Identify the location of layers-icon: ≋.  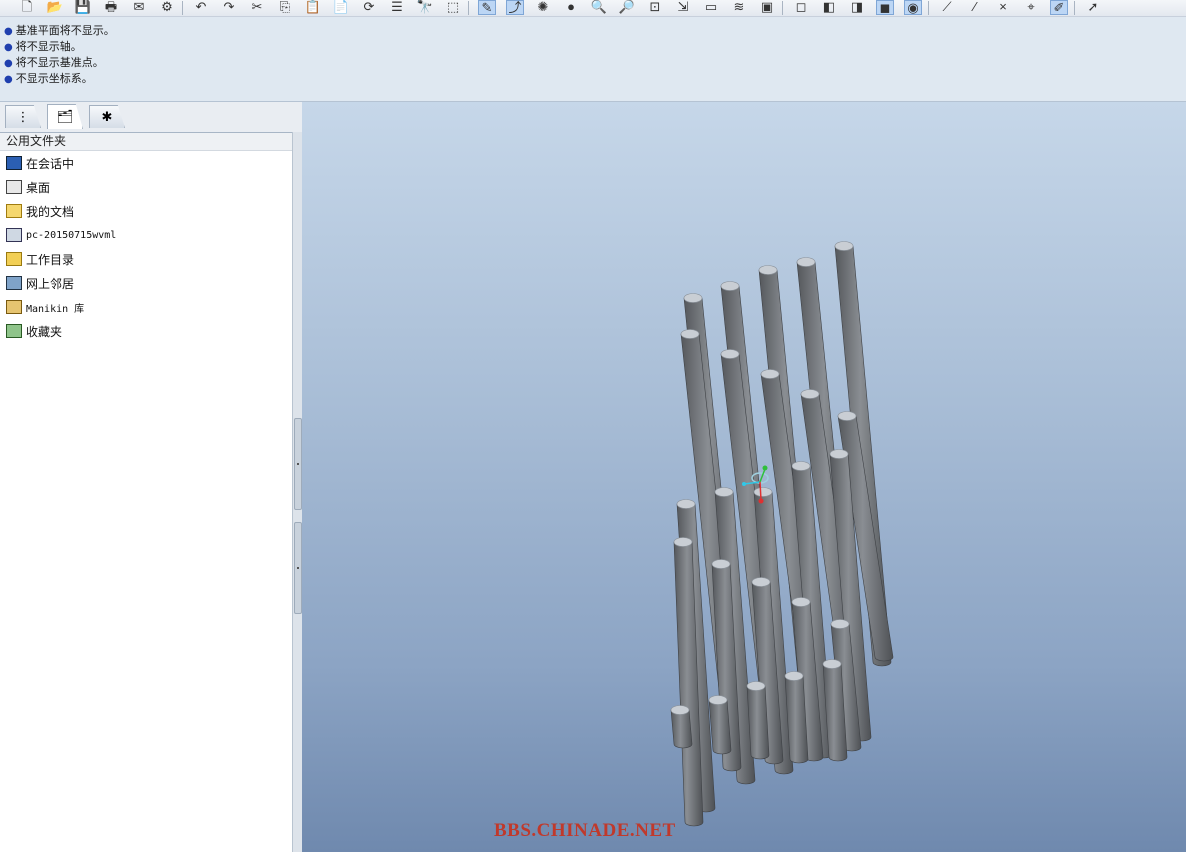
(739, 7).